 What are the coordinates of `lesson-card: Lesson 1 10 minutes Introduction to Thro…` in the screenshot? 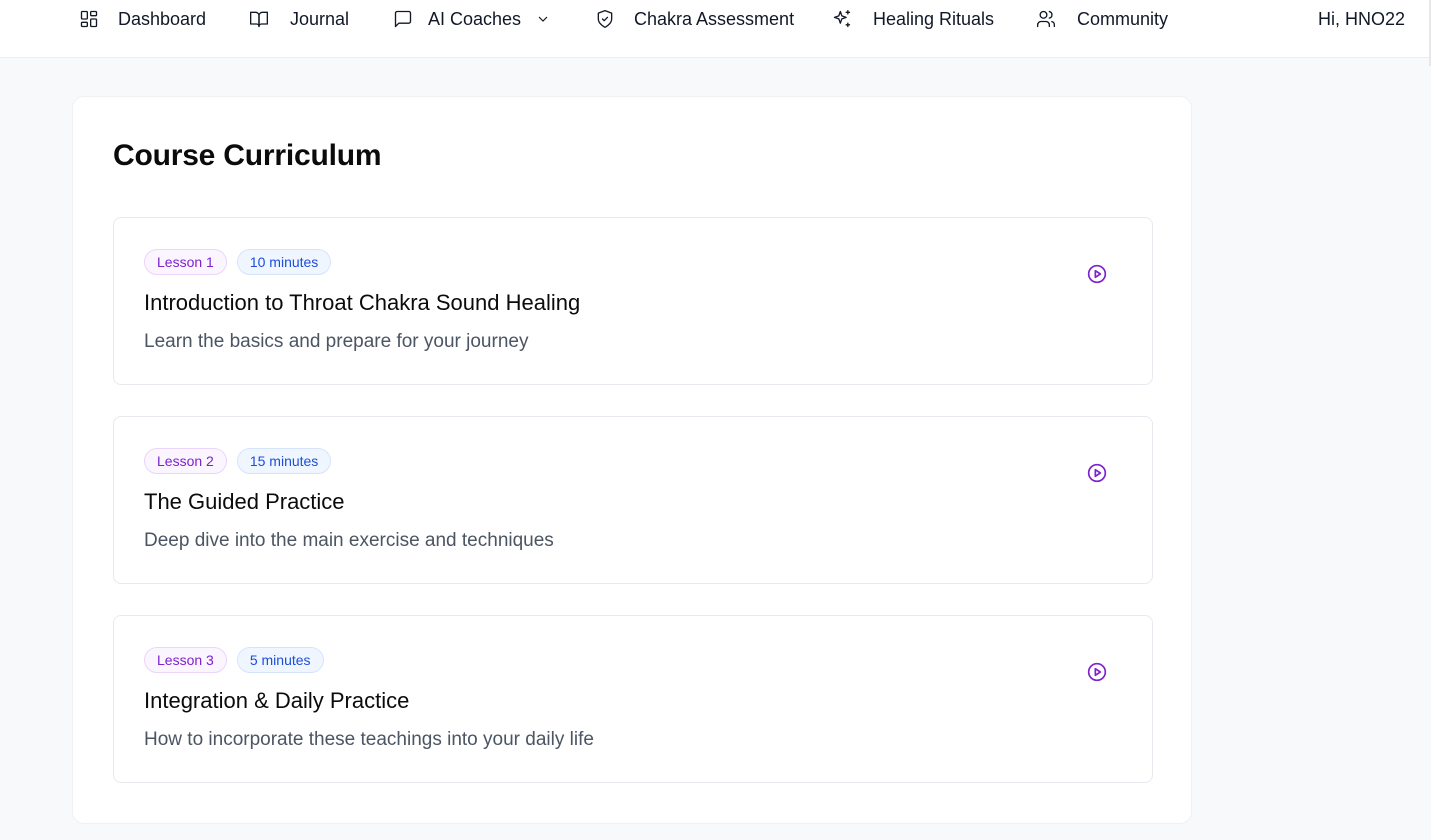 It's located at (633, 301).